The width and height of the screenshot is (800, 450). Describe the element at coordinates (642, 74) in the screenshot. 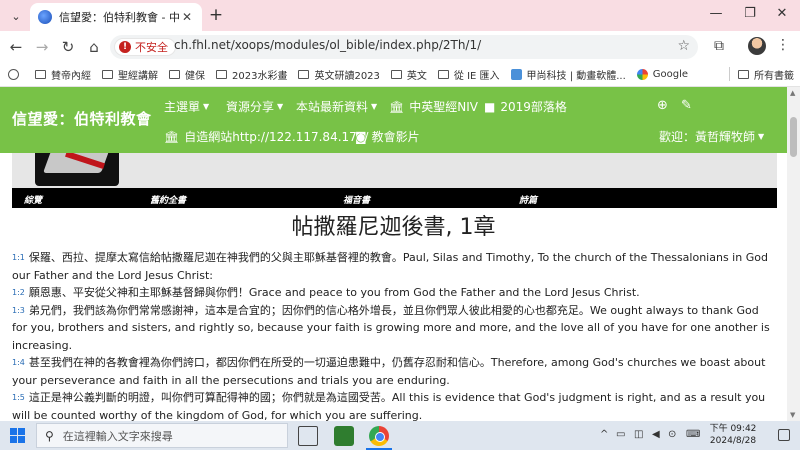

I see `google-icon` at that location.